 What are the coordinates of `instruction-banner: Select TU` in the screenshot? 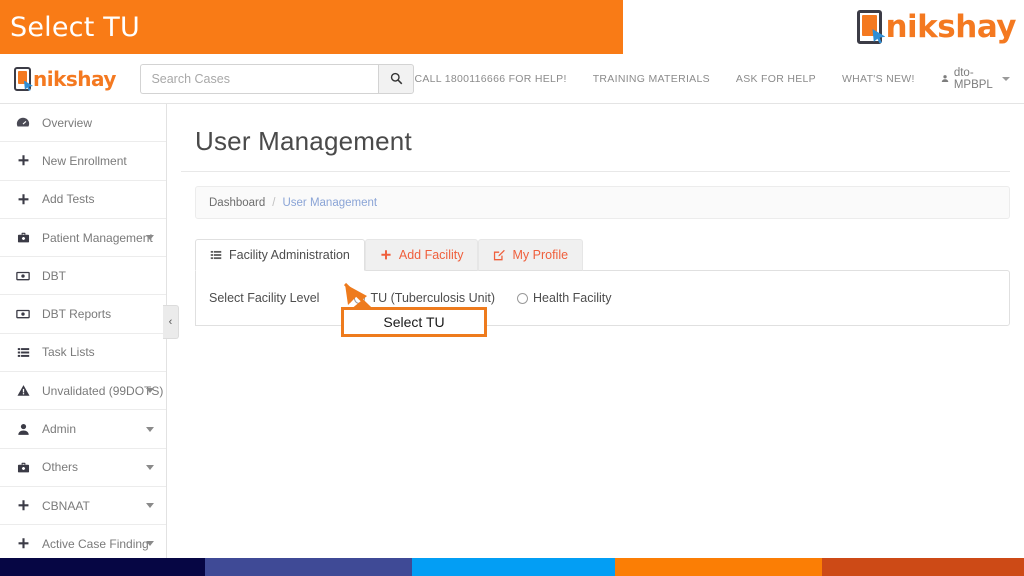 It's located at (311, 27).